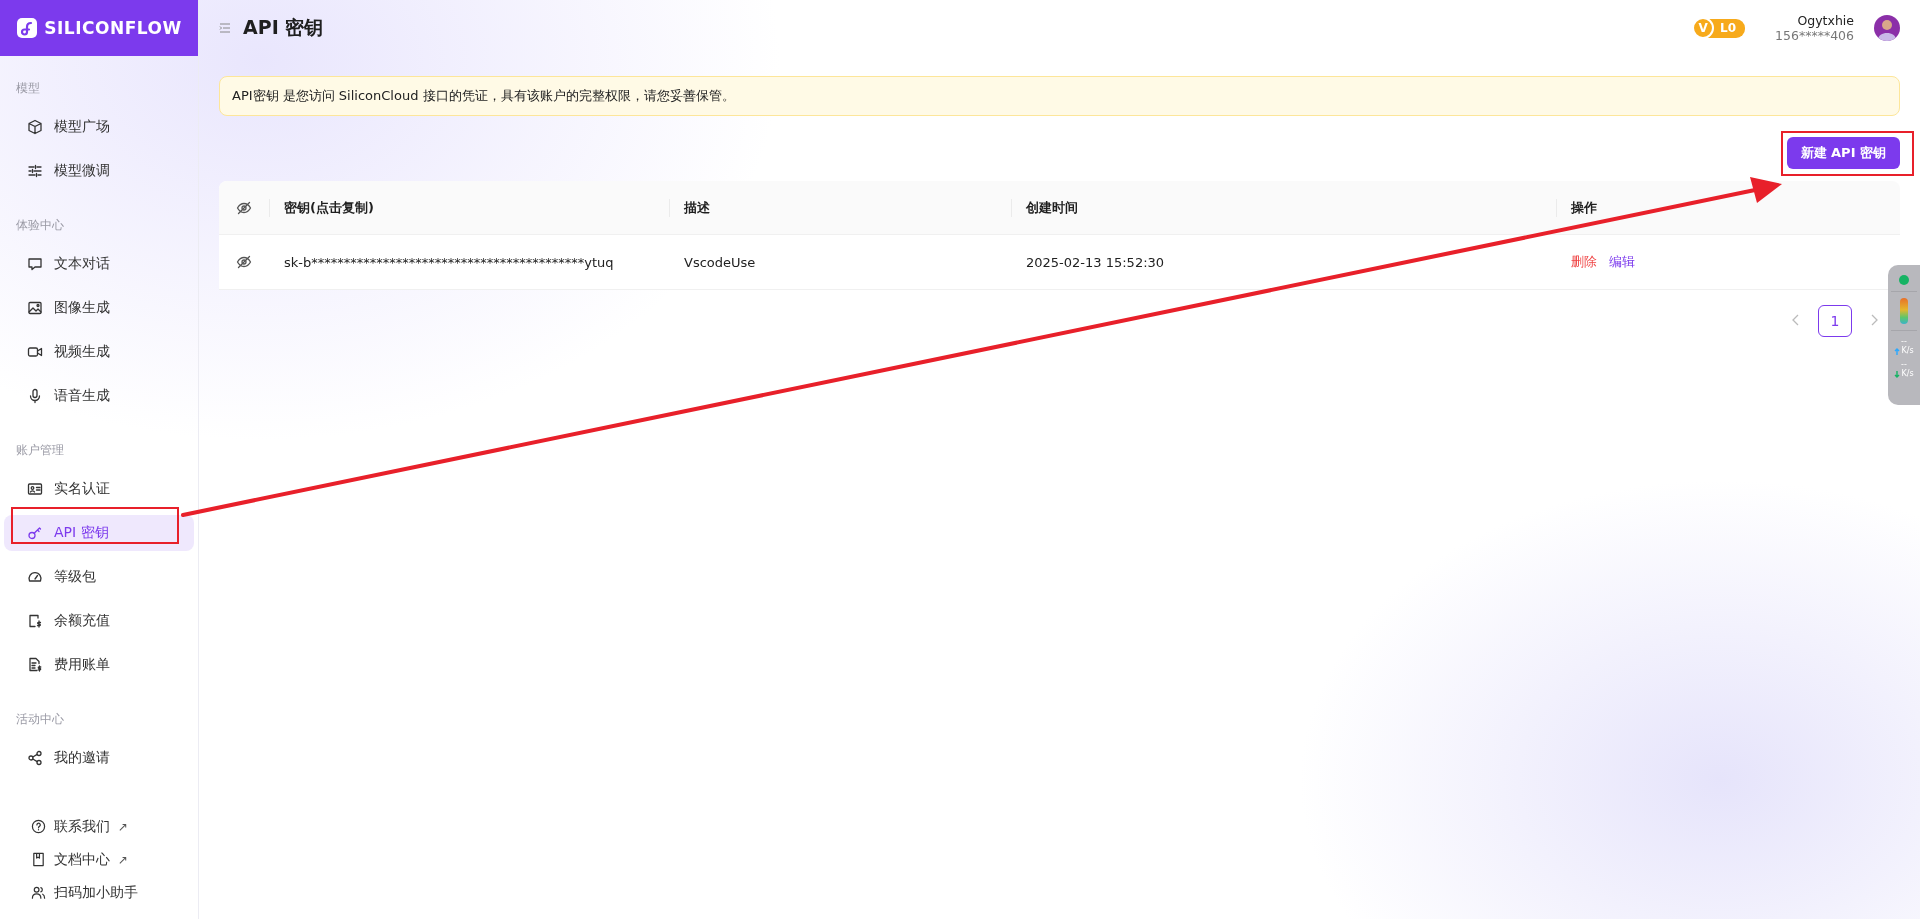 Image resolution: width=1920 pixels, height=919 pixels. What do you see at coordinates (1825, 20) in the screenshot?
I see `user-name: Ogytxhie` at bounding box center [1825, 20].